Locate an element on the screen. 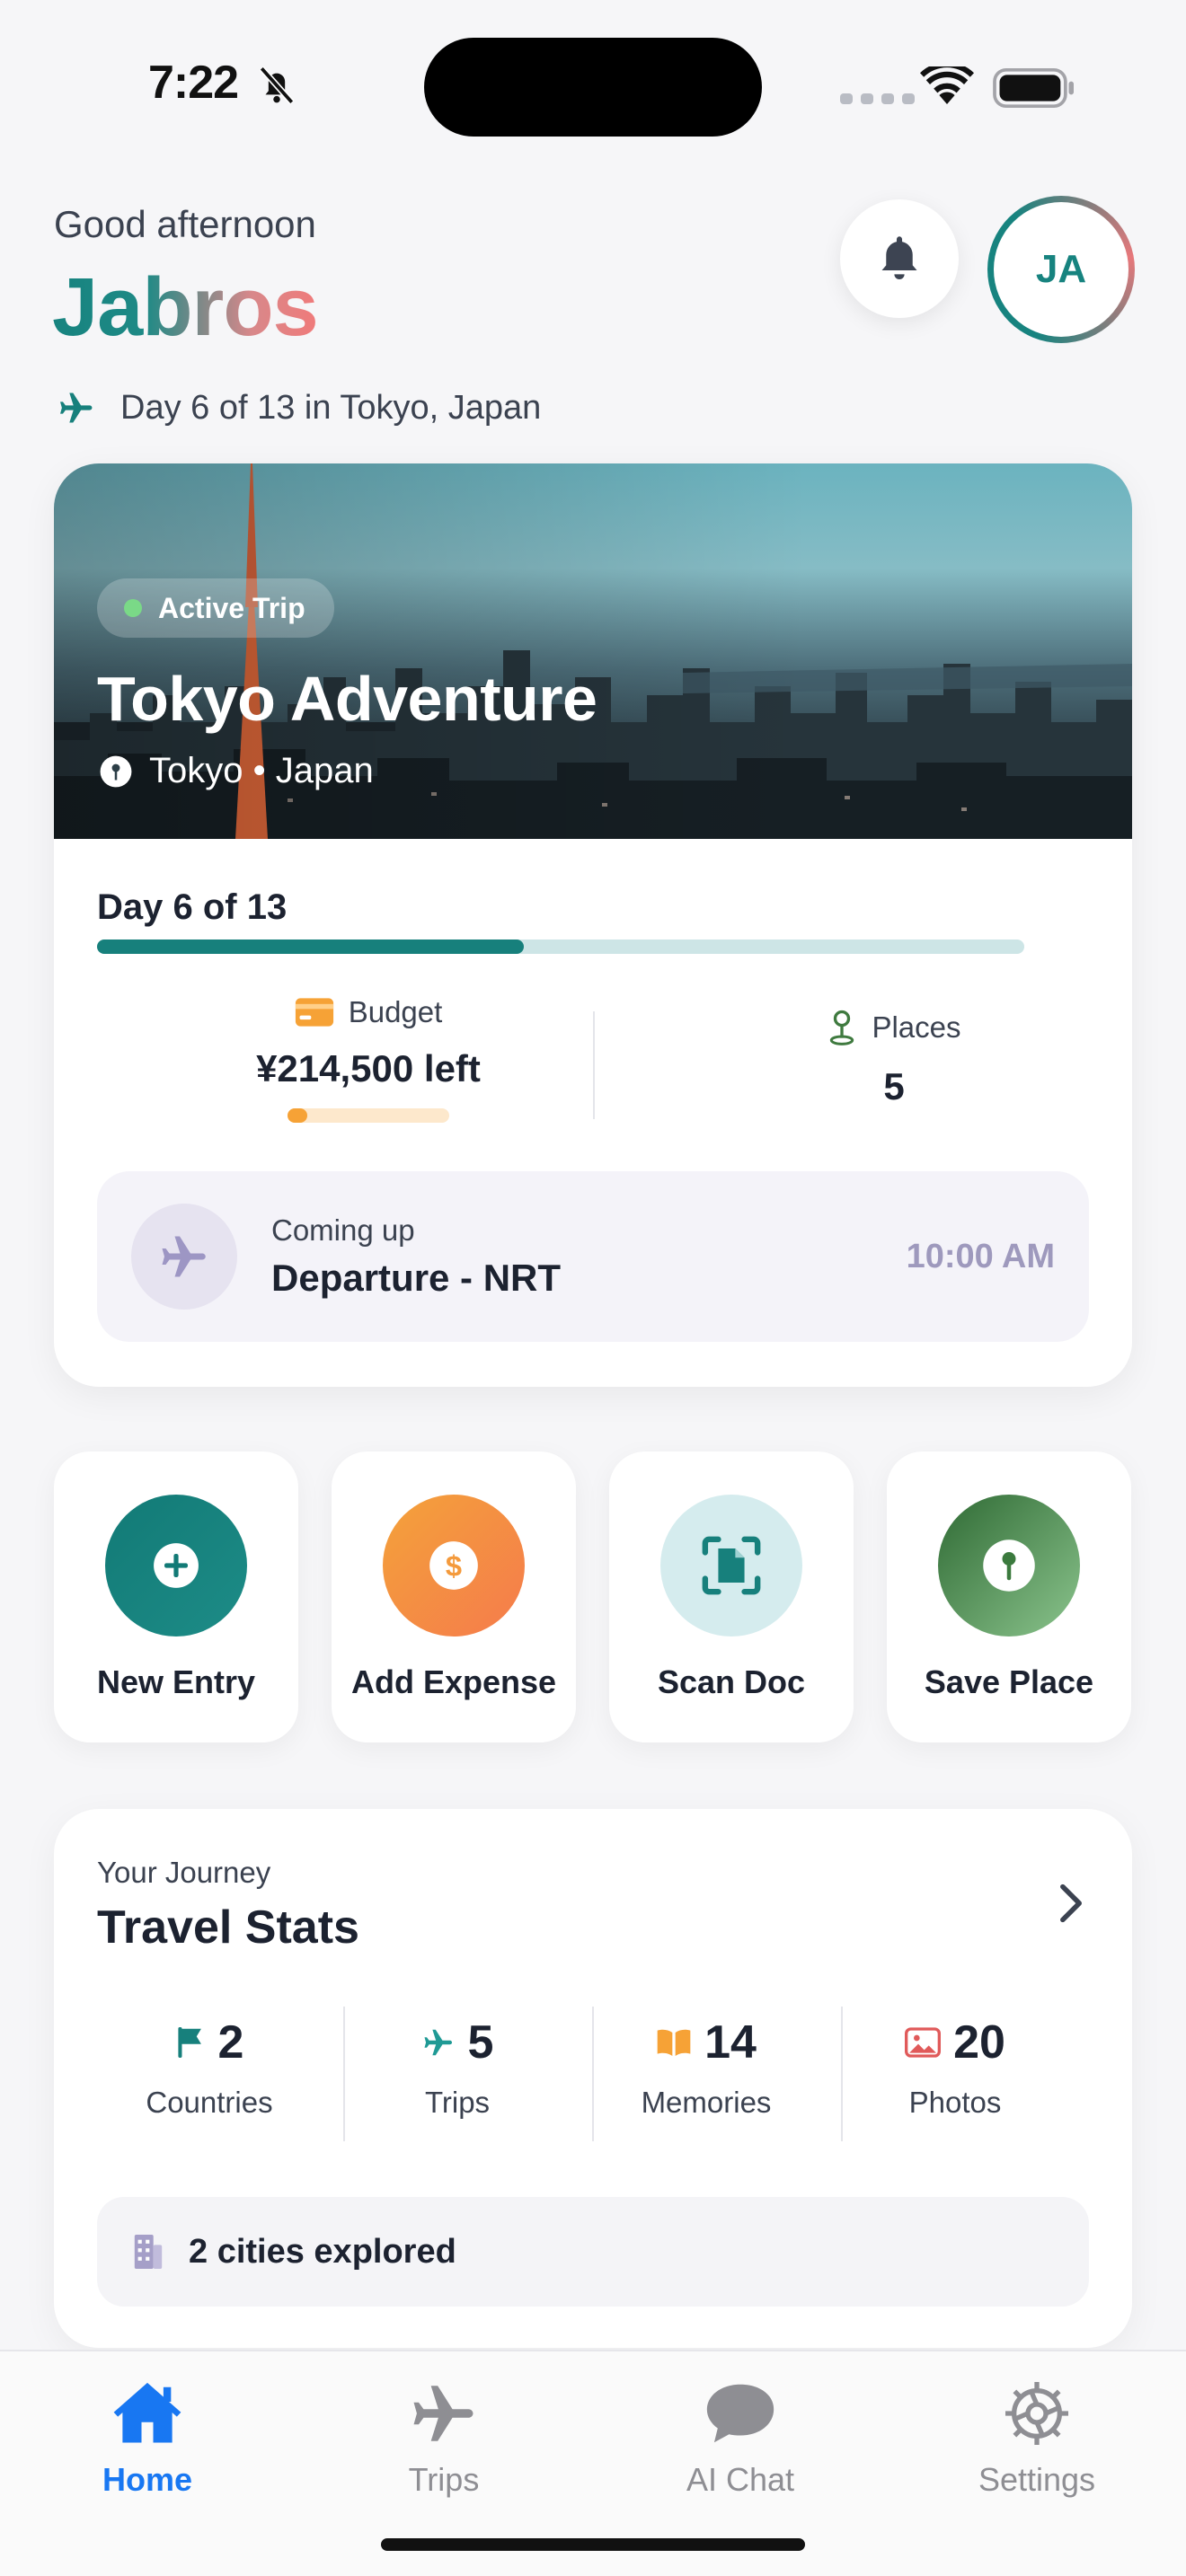 The width and height of the screenshot is (1186, 2576). add-expense-button: $ Add Expense is located at coordinates (454, 1596).